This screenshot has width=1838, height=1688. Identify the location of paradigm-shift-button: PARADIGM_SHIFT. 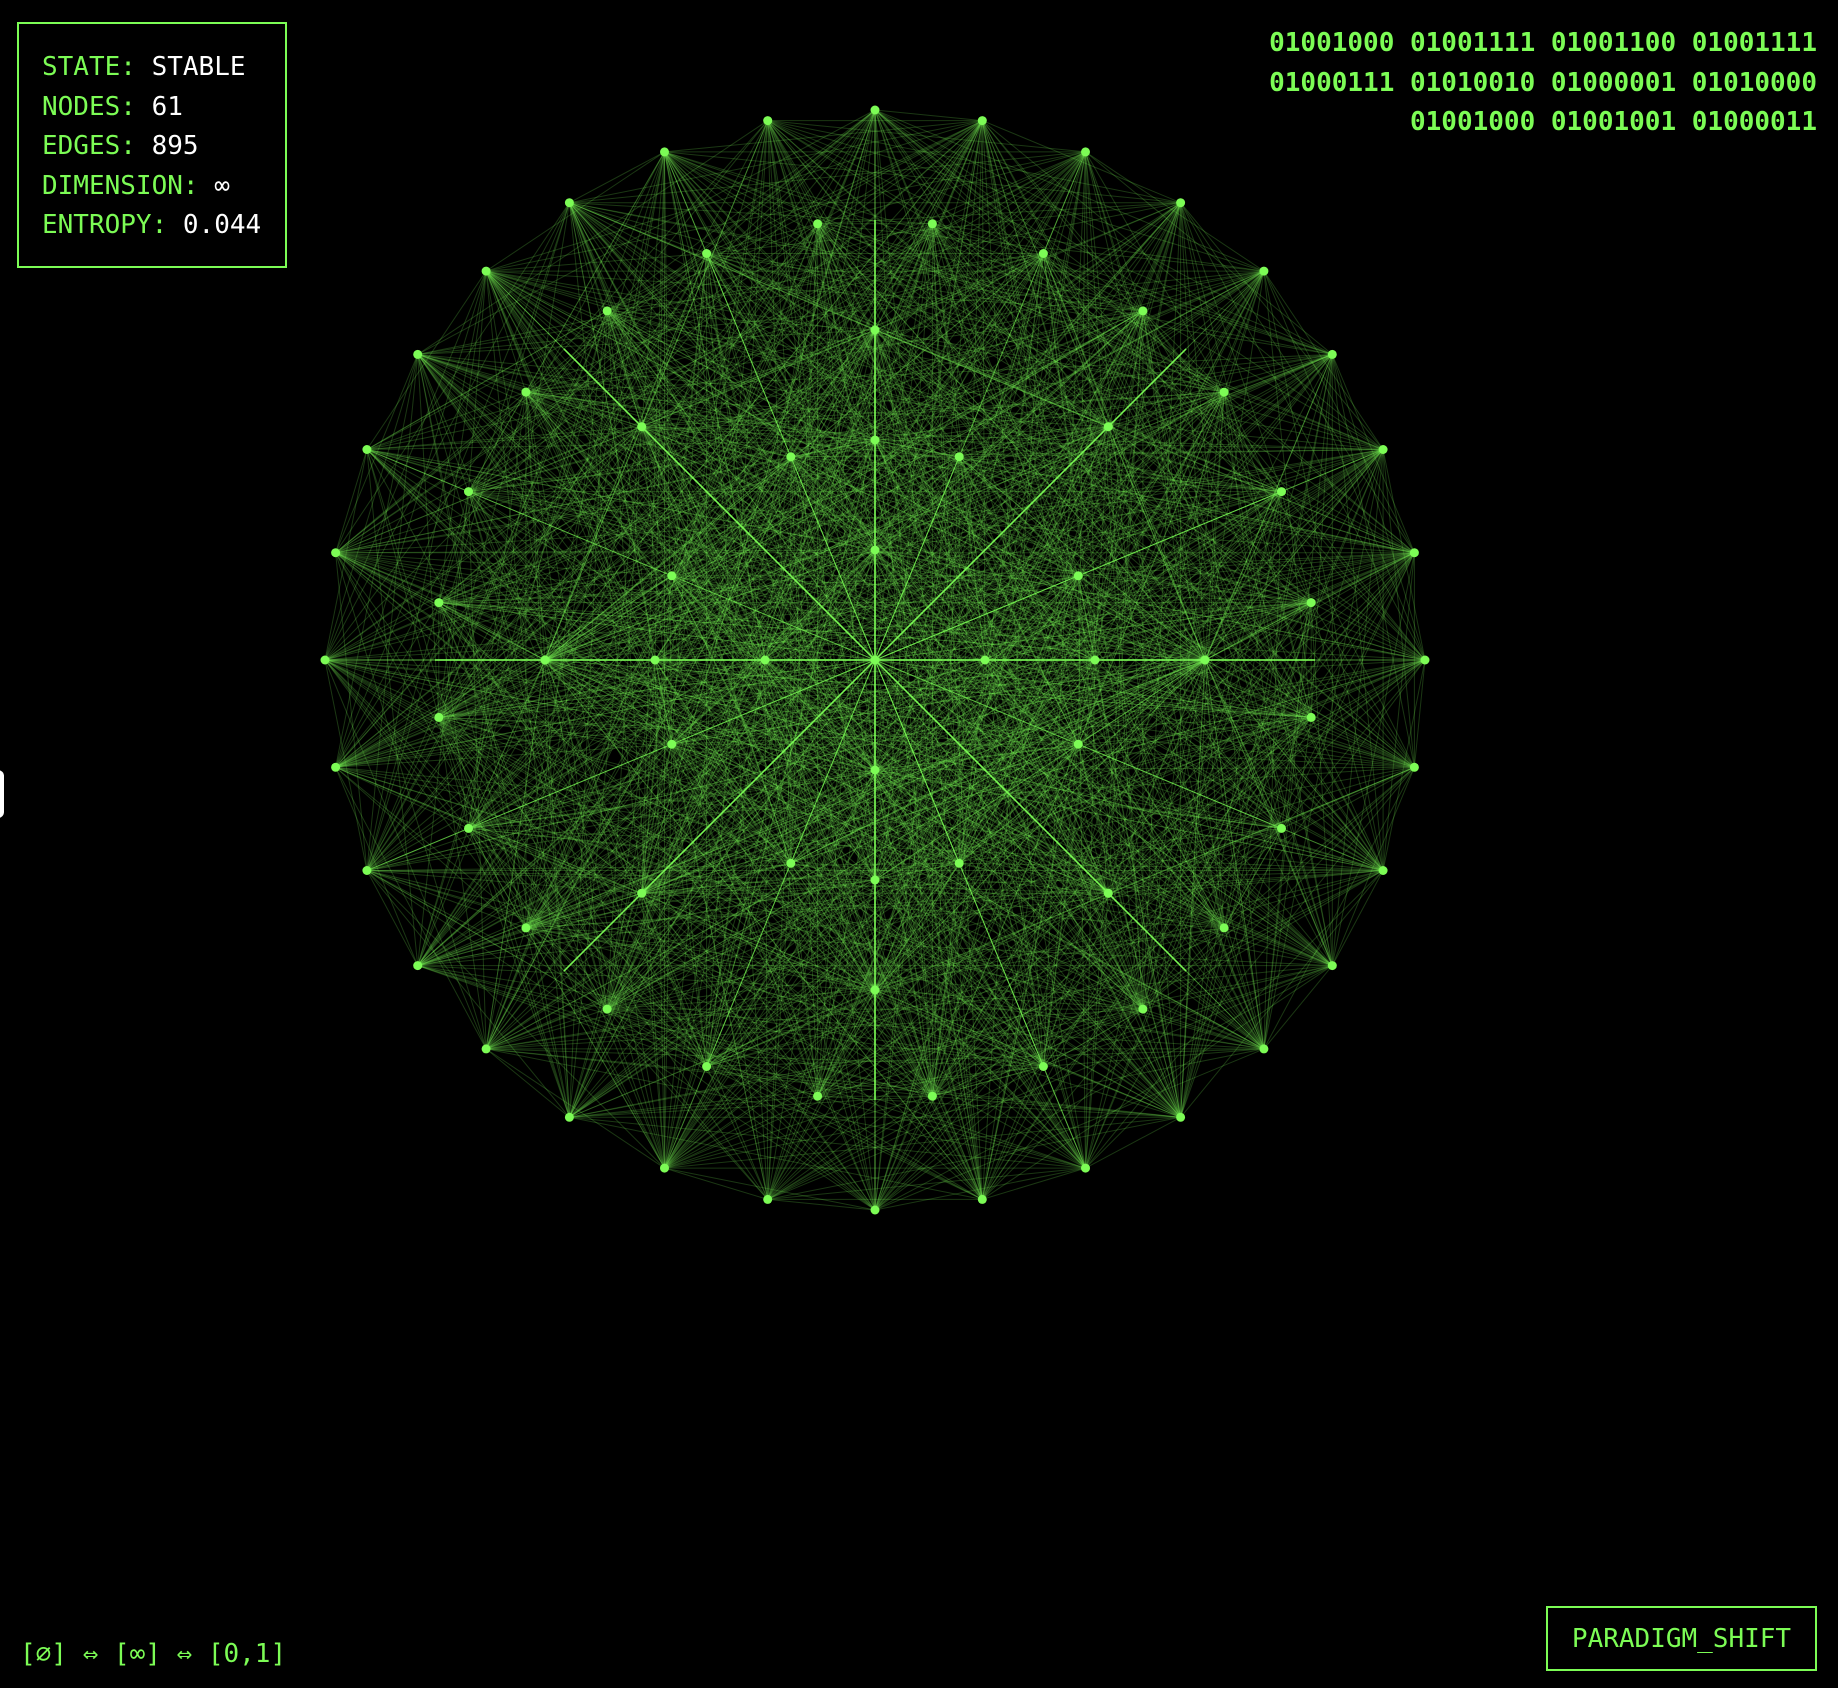
(1681, 1638).